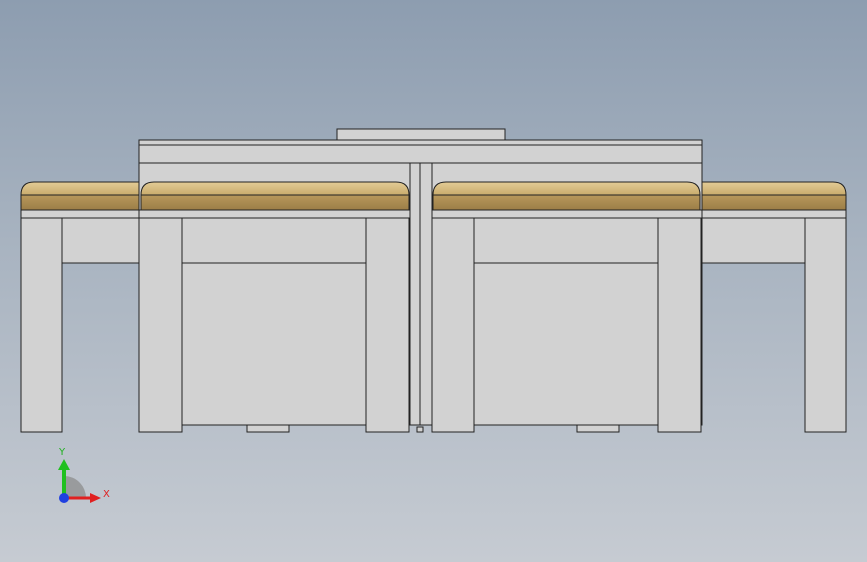 This screenshot has height=562, width=867. Describe the element at coordinates (825, 325) in the screenshot. I see `right-stool-leg-outer` at that location.